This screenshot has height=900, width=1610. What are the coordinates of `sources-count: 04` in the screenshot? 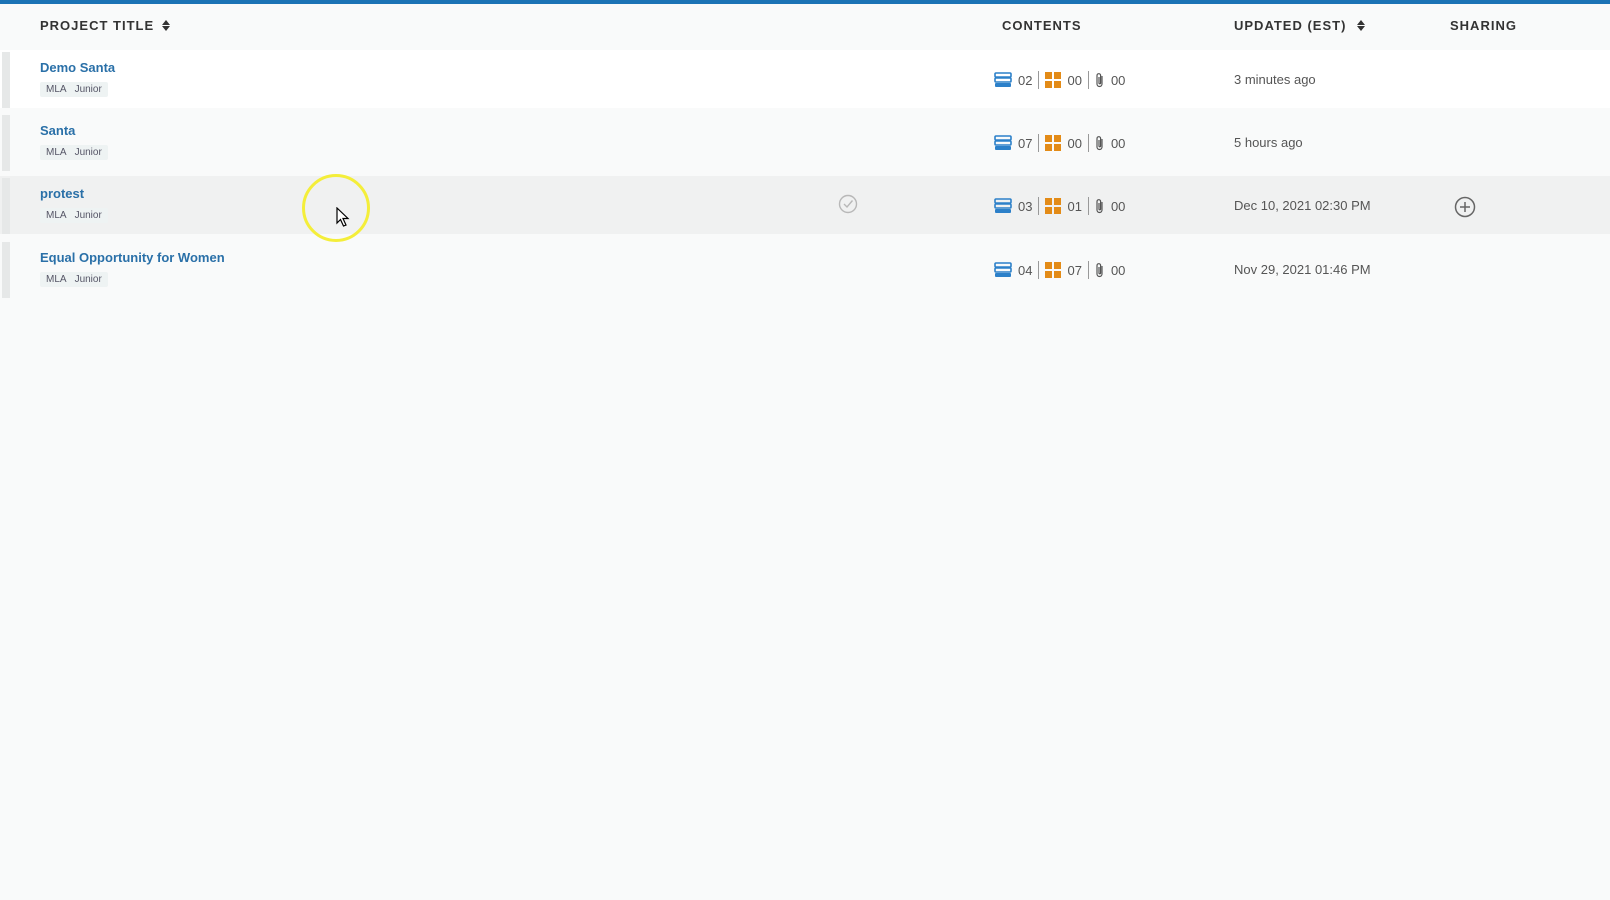 It's located at (1025, 270).